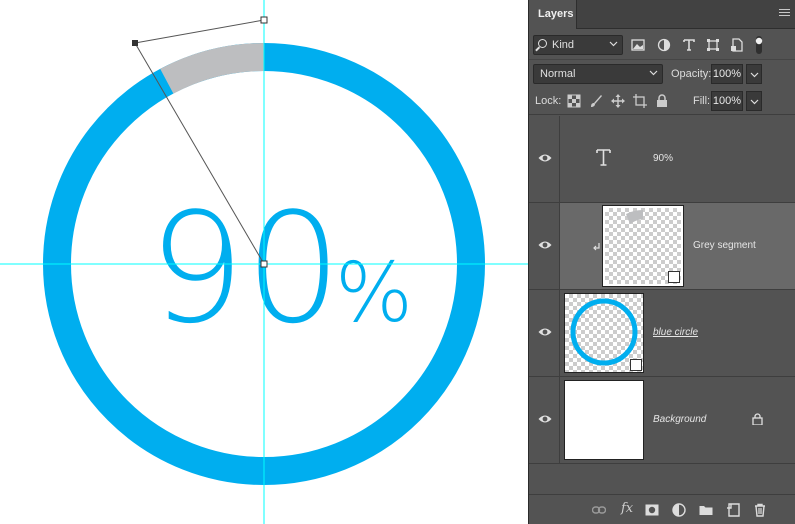 The width and height of the screenshot is (795, 524). I want to click on percent-sign-text: %, so click(374, 293).